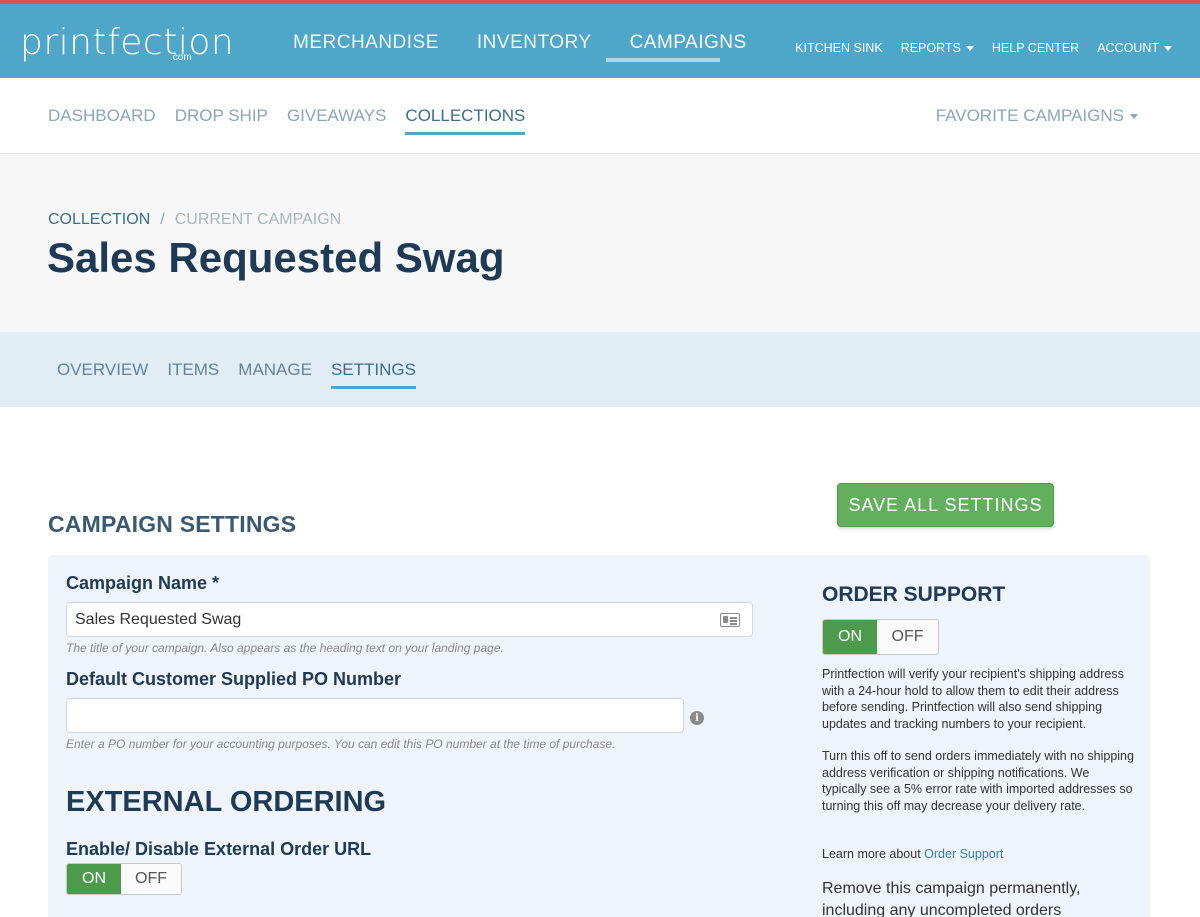  Describe the element at coordinates (219, 849) in the screenshot. I see `external-order-url-label: Enable/ Disable External Order URL` at that location.